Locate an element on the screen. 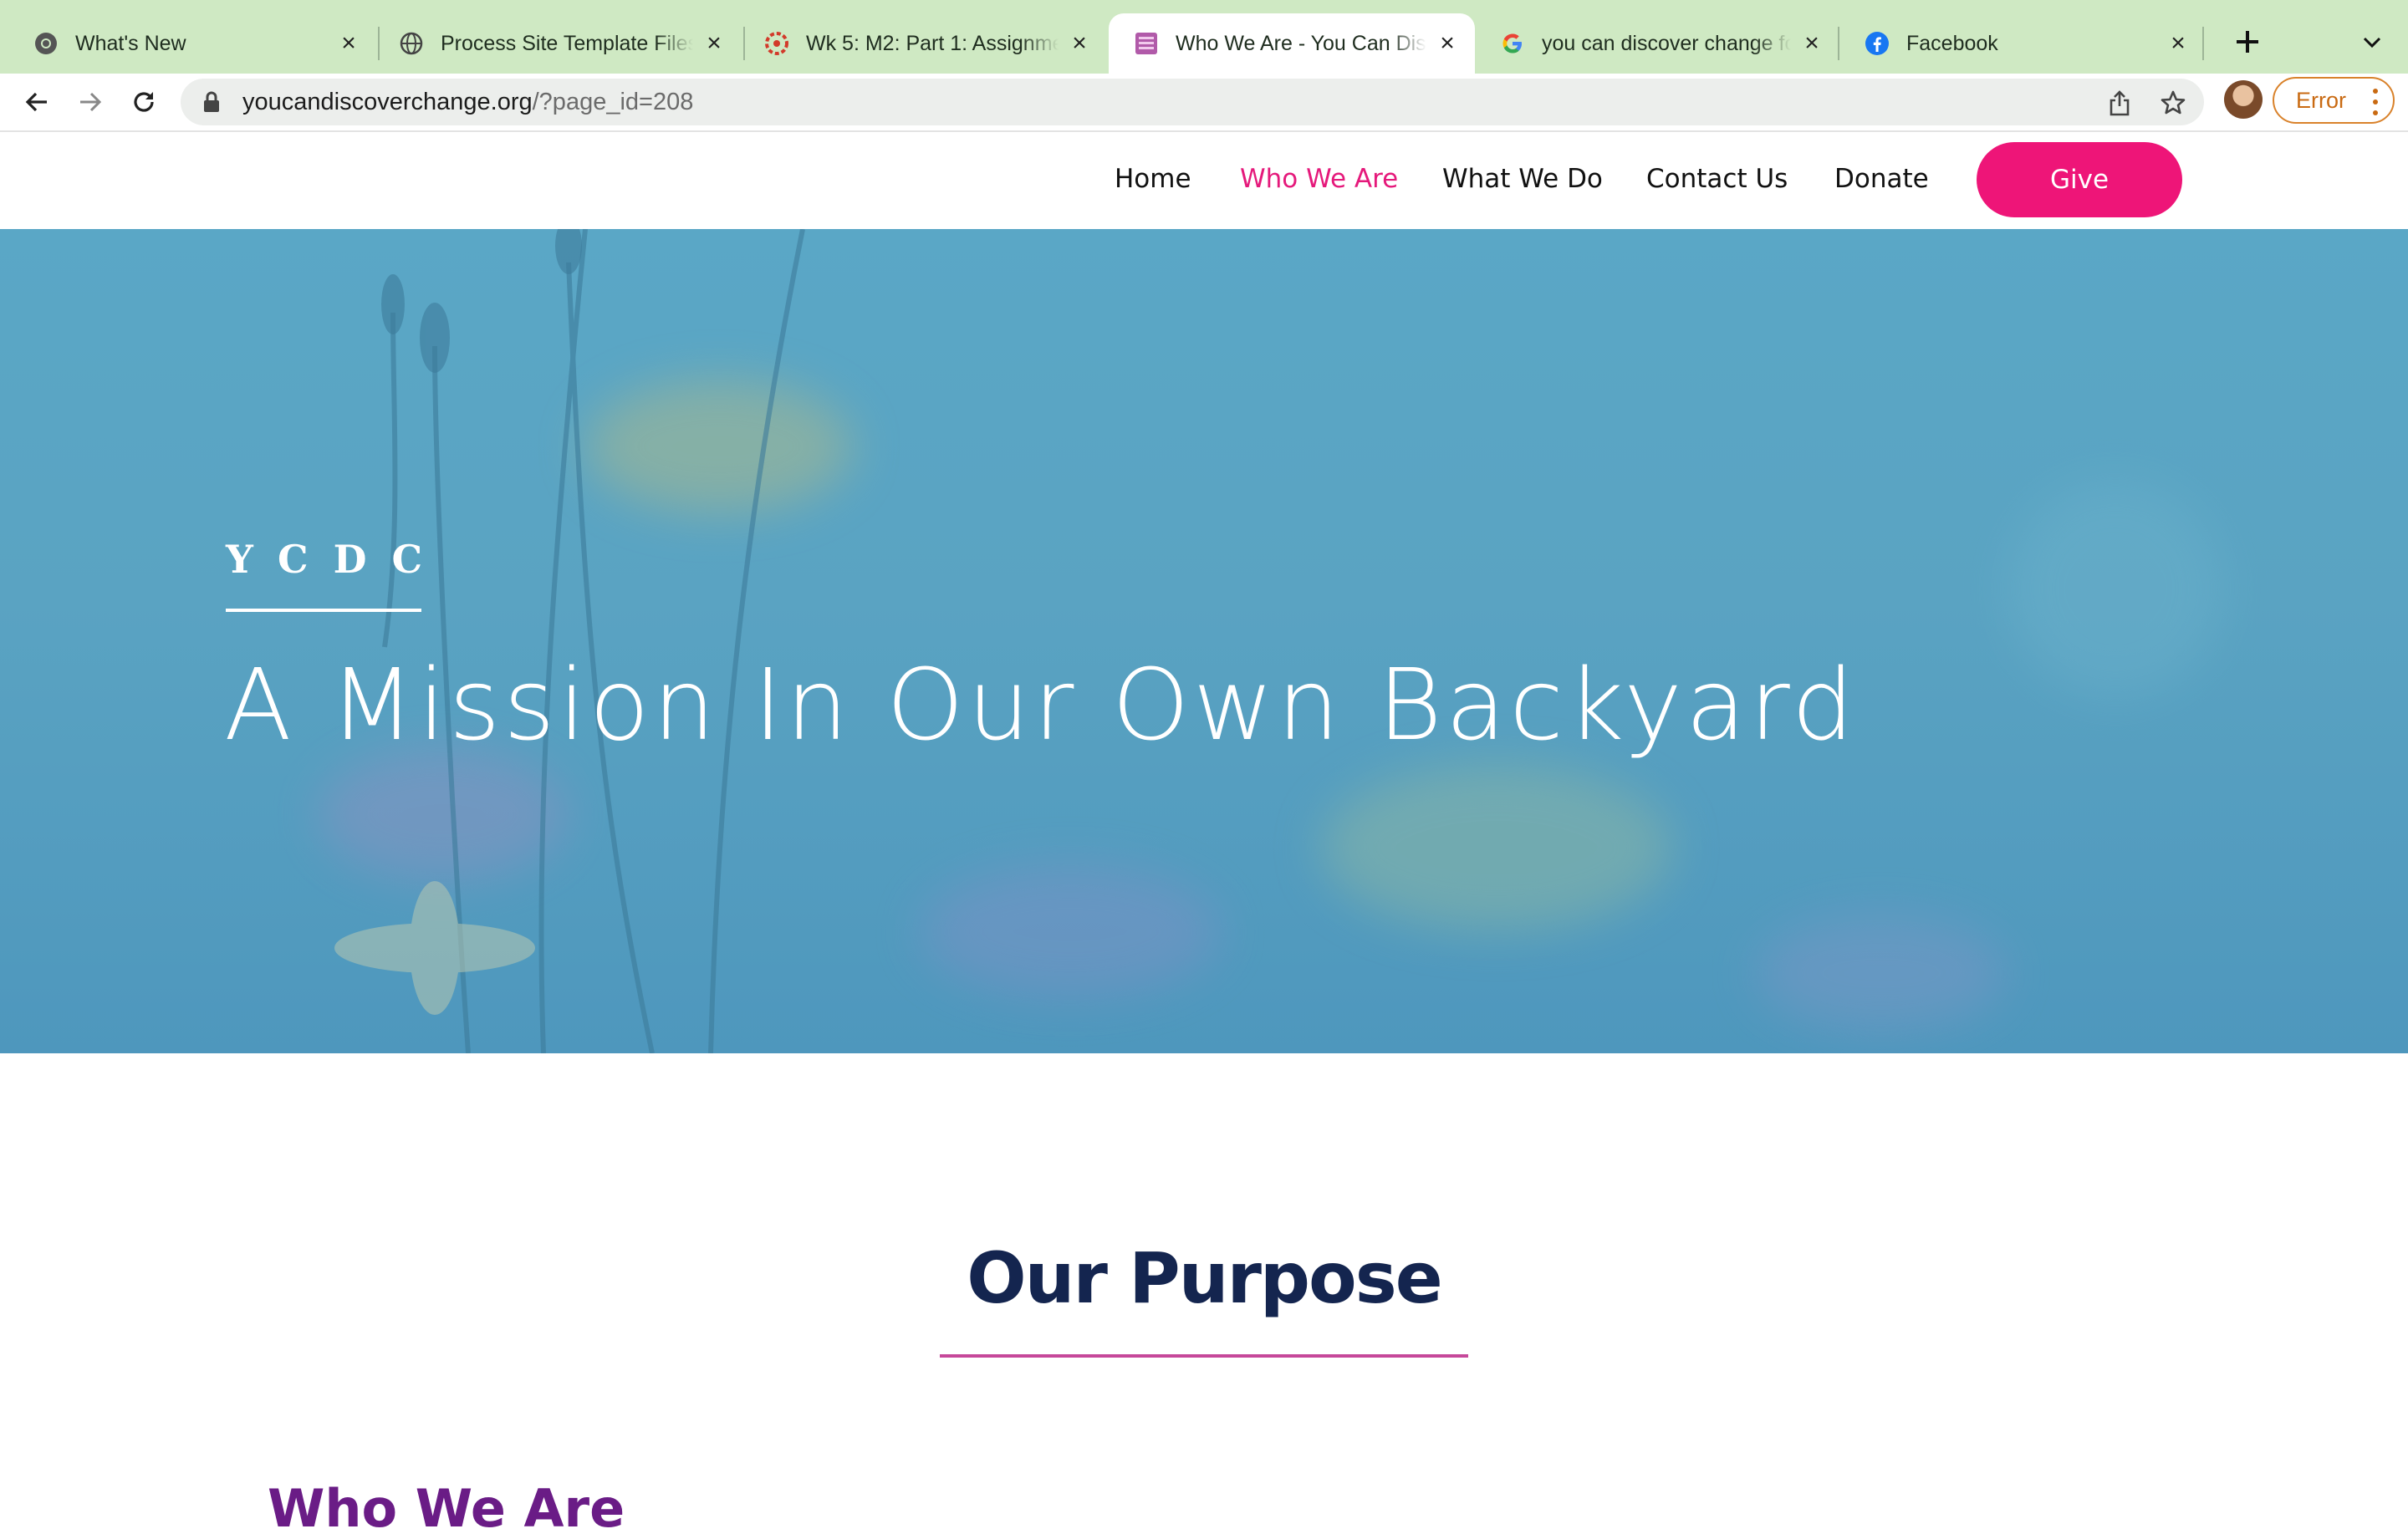 The image size is (2408, 1539). new-tab-button is located at coordinates (2247, 41).